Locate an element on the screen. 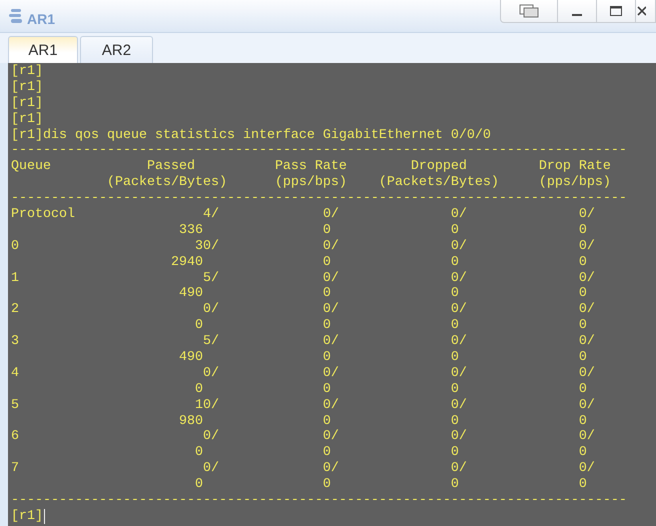 The width and height of the screenshot is (656, 526). column-header: Dropped is located at coordinates (438, 167).